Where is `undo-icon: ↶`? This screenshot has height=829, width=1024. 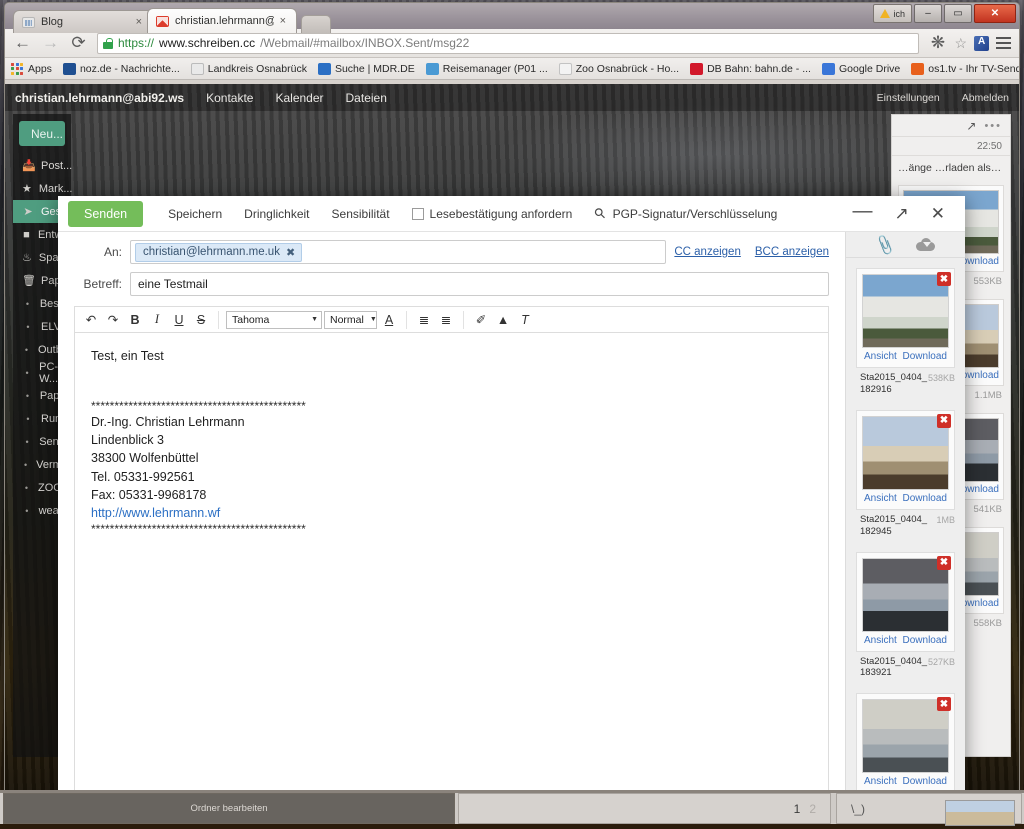 undo-icon: ↶ is located at coordinates (91, 320).